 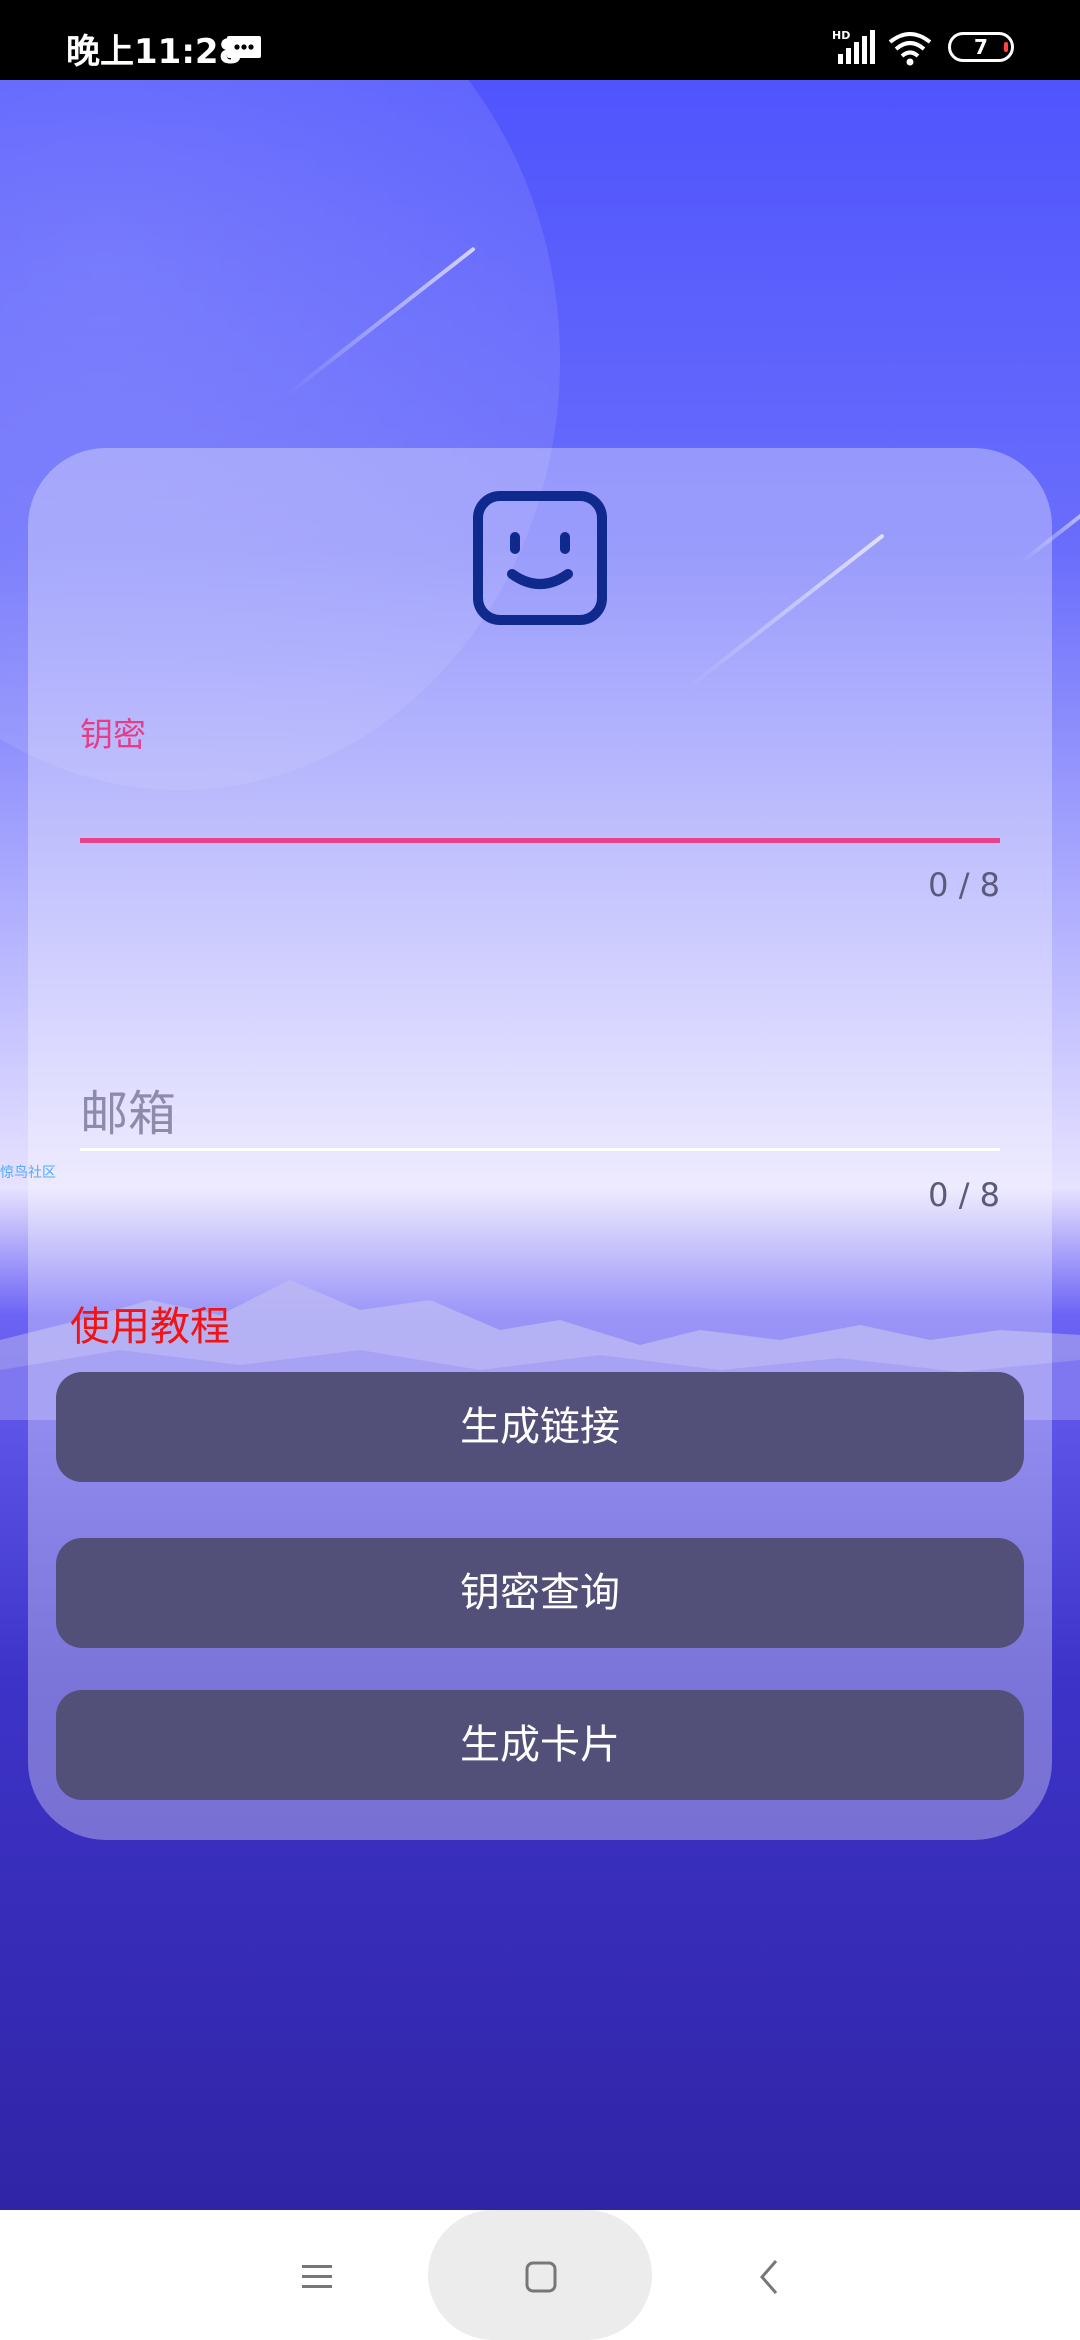 What do you see at coordinates (540, 558) in the screenshot?
I see `smiley-face-icon` at bounding box center [540, 558].